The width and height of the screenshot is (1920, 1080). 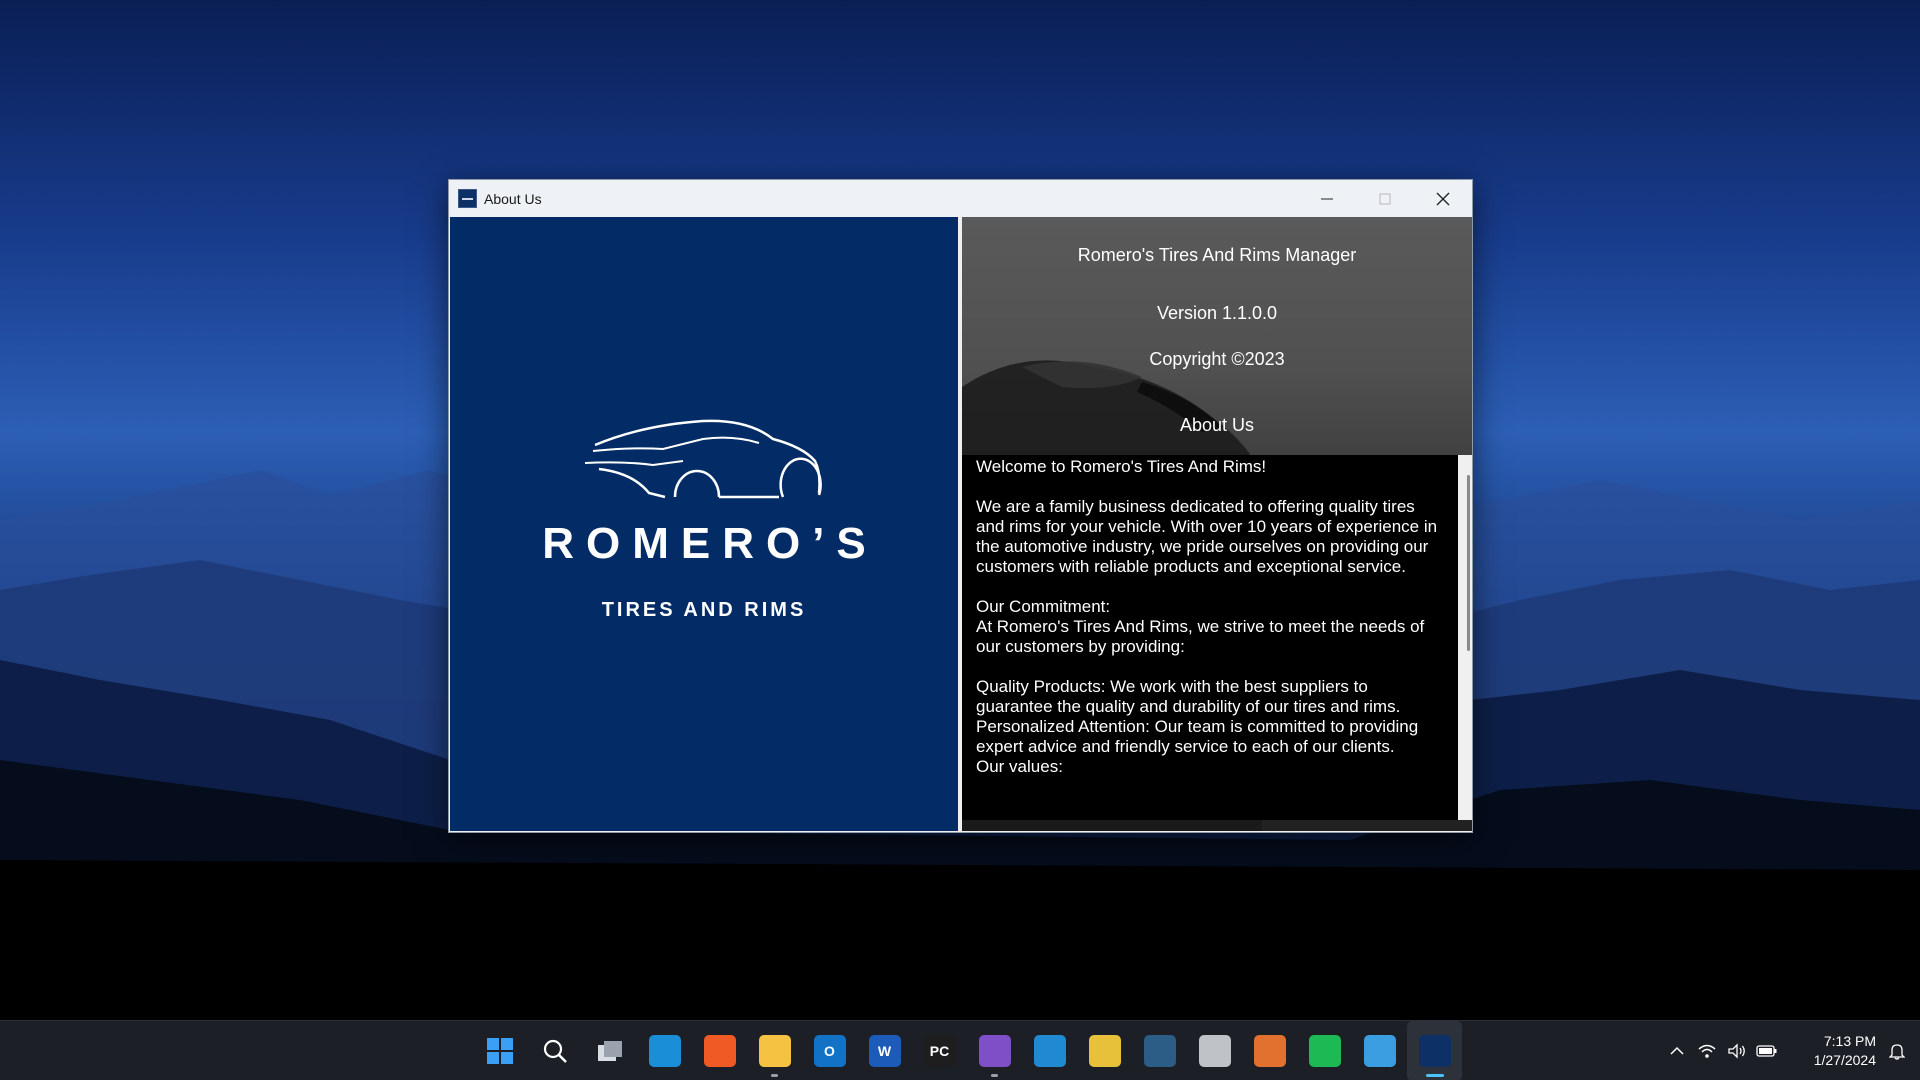 What do you see at coordinates (1121, 466) in the screenshot?
I see `about-welcome: Welcome to Romero's Tires And Rims!` at bounding box center [1121, 466].